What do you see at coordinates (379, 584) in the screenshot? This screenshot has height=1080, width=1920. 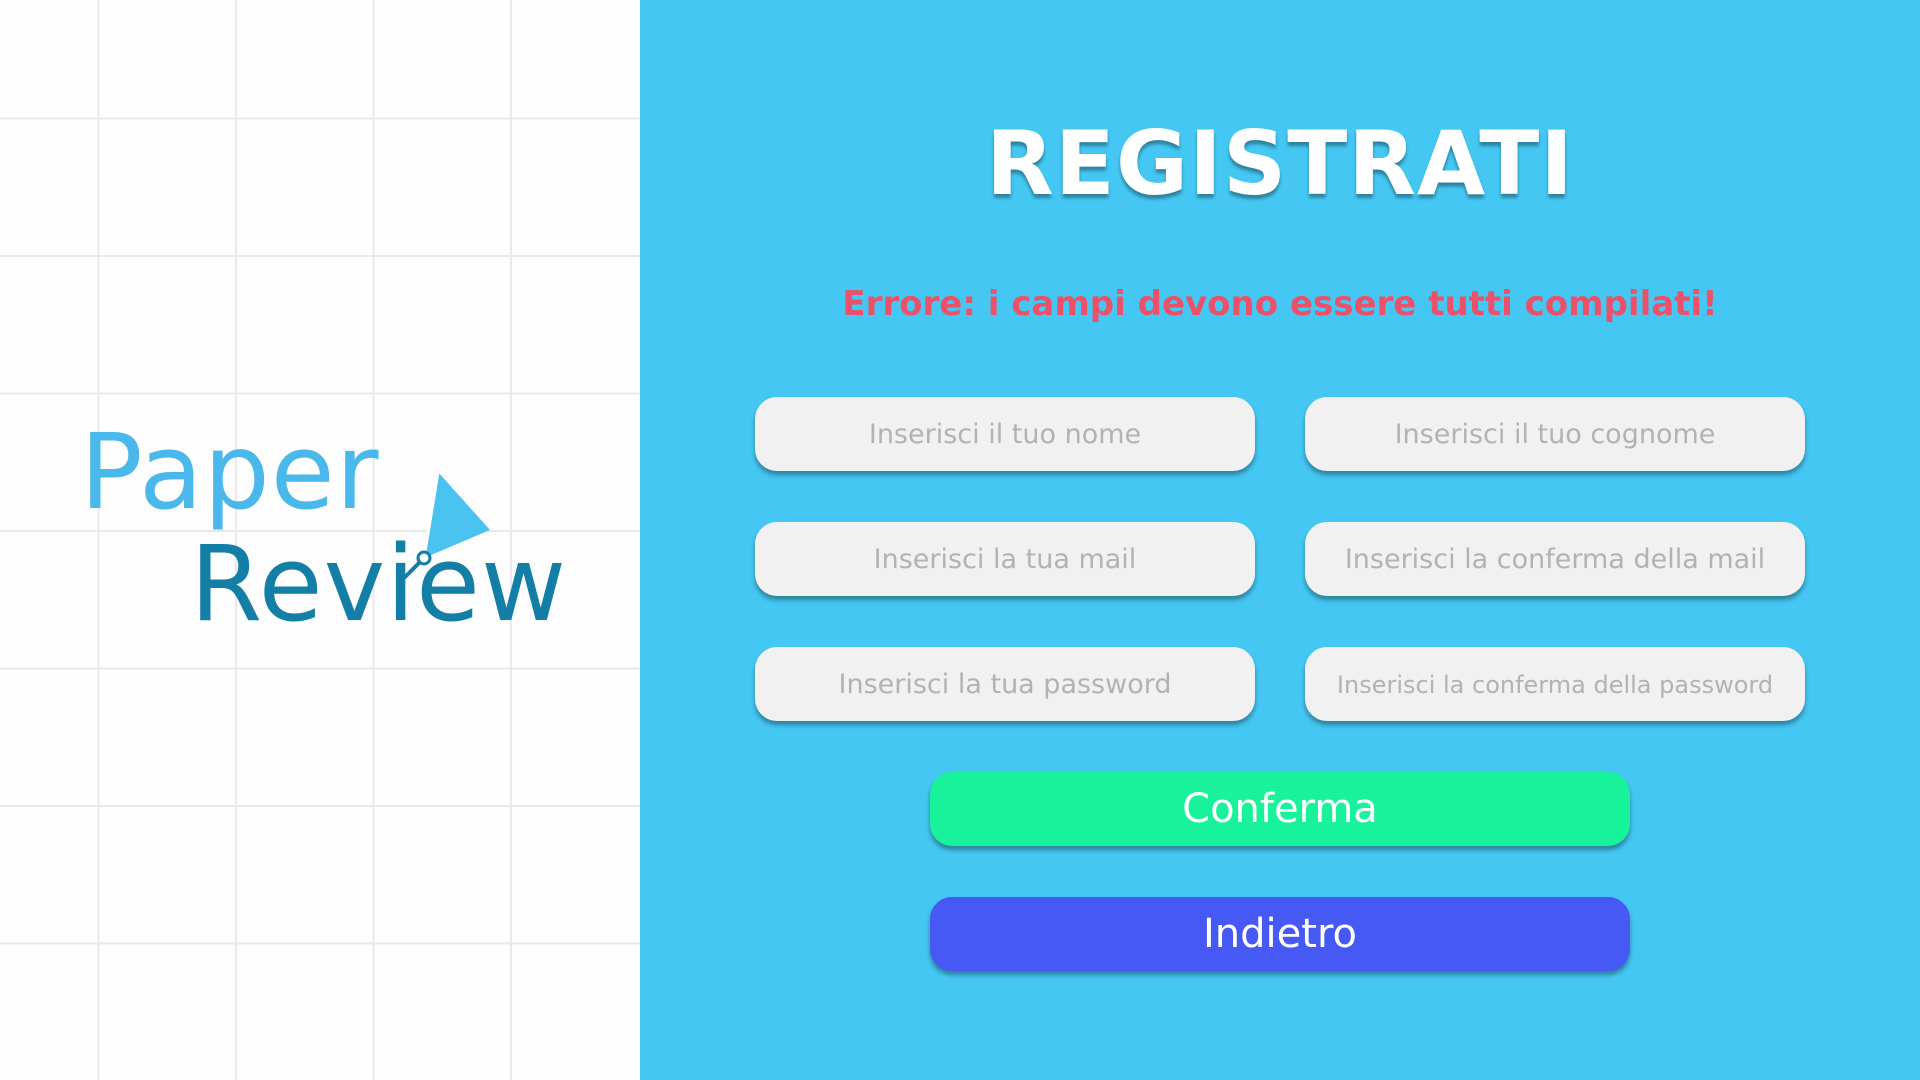 I see `logo-text-review: Review` at bounding box center [379, 584].